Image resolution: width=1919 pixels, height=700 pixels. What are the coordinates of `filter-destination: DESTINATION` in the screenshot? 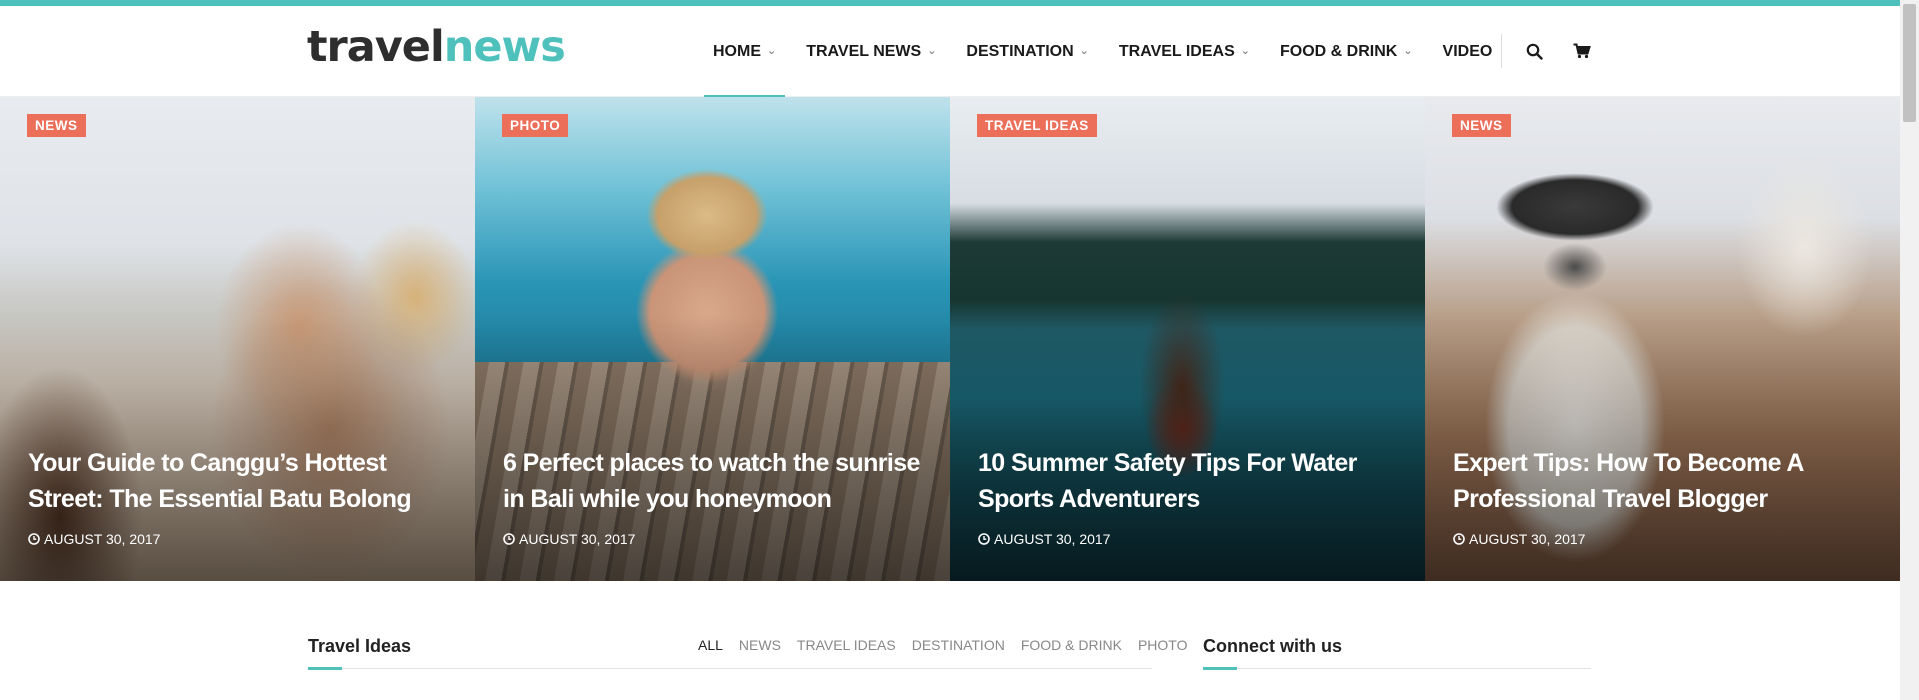 It's located at (958, 645).